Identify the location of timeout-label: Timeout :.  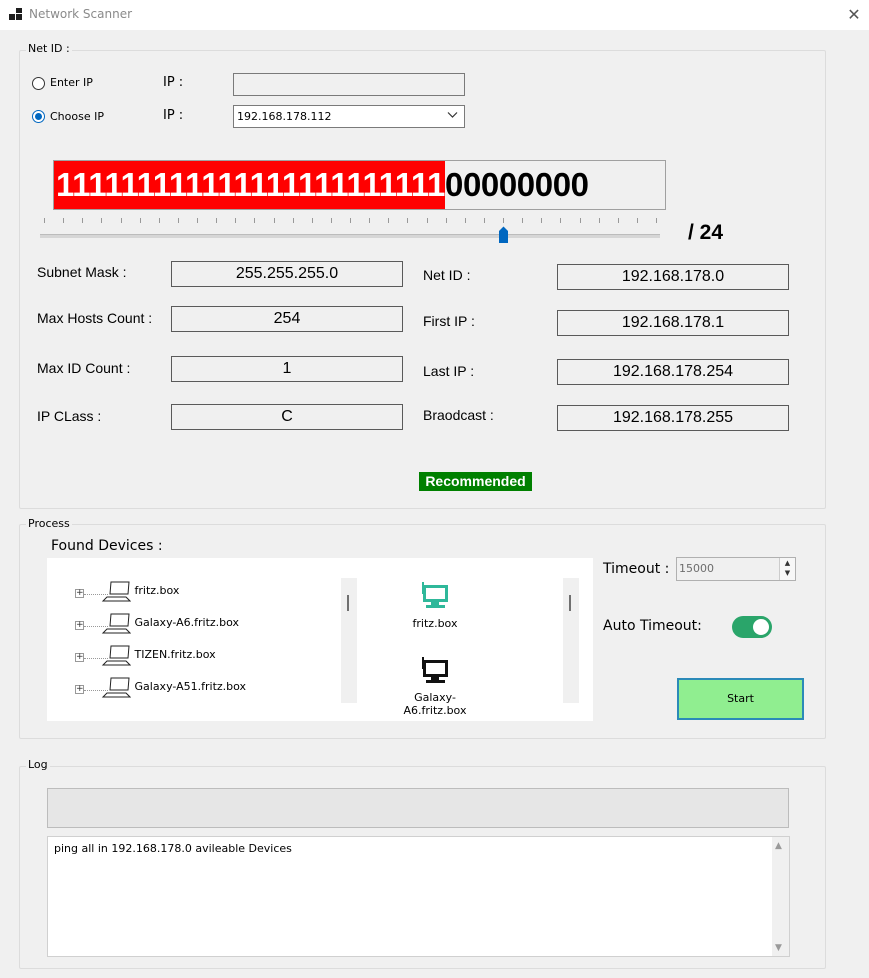
(636, 569).